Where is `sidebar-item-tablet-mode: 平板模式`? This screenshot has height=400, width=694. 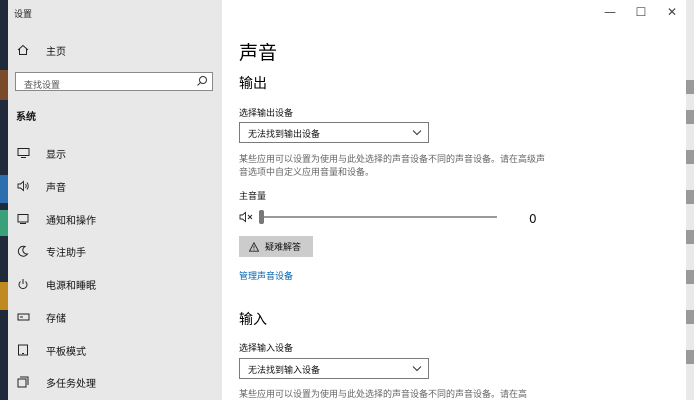
sidebar-item-tablet-mode: 平板模式 is located at coordinates (115, 350).